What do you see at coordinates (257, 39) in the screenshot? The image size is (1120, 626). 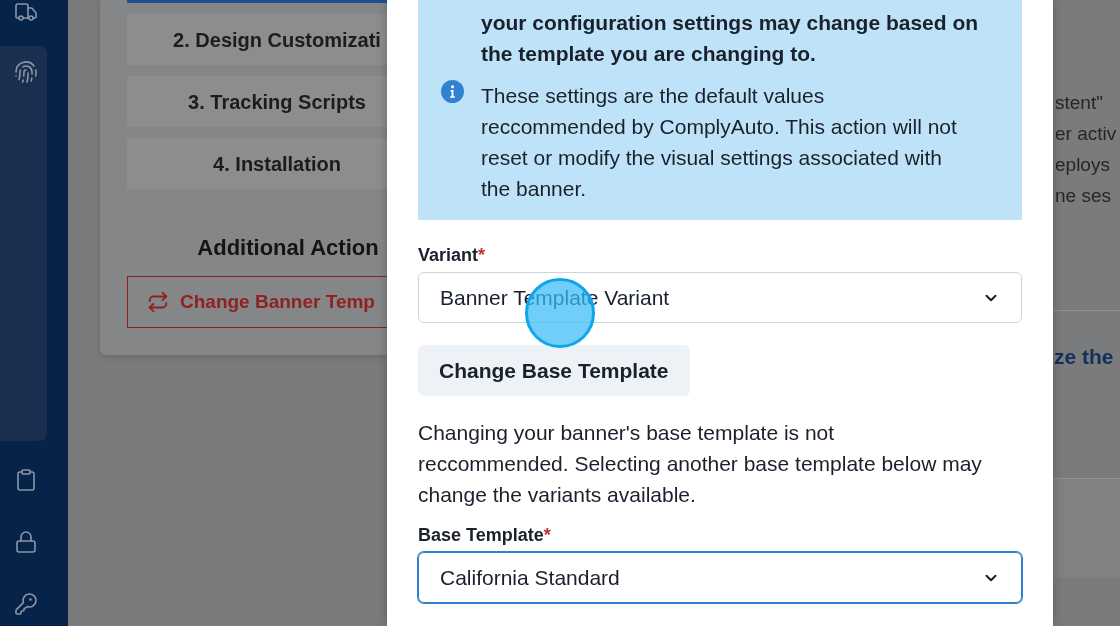 I see `step-tab: 2. Design Customizati` at bounding box center [257, 39].